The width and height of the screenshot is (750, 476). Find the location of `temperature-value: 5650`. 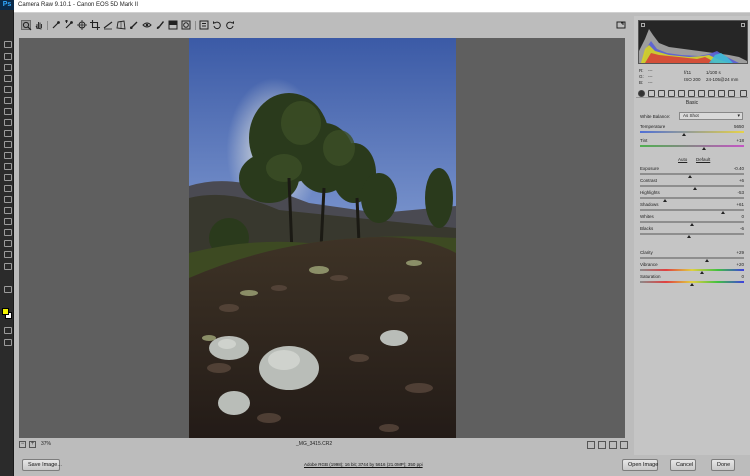

temperature-value: 5650 is located at coordinates (729, 126).